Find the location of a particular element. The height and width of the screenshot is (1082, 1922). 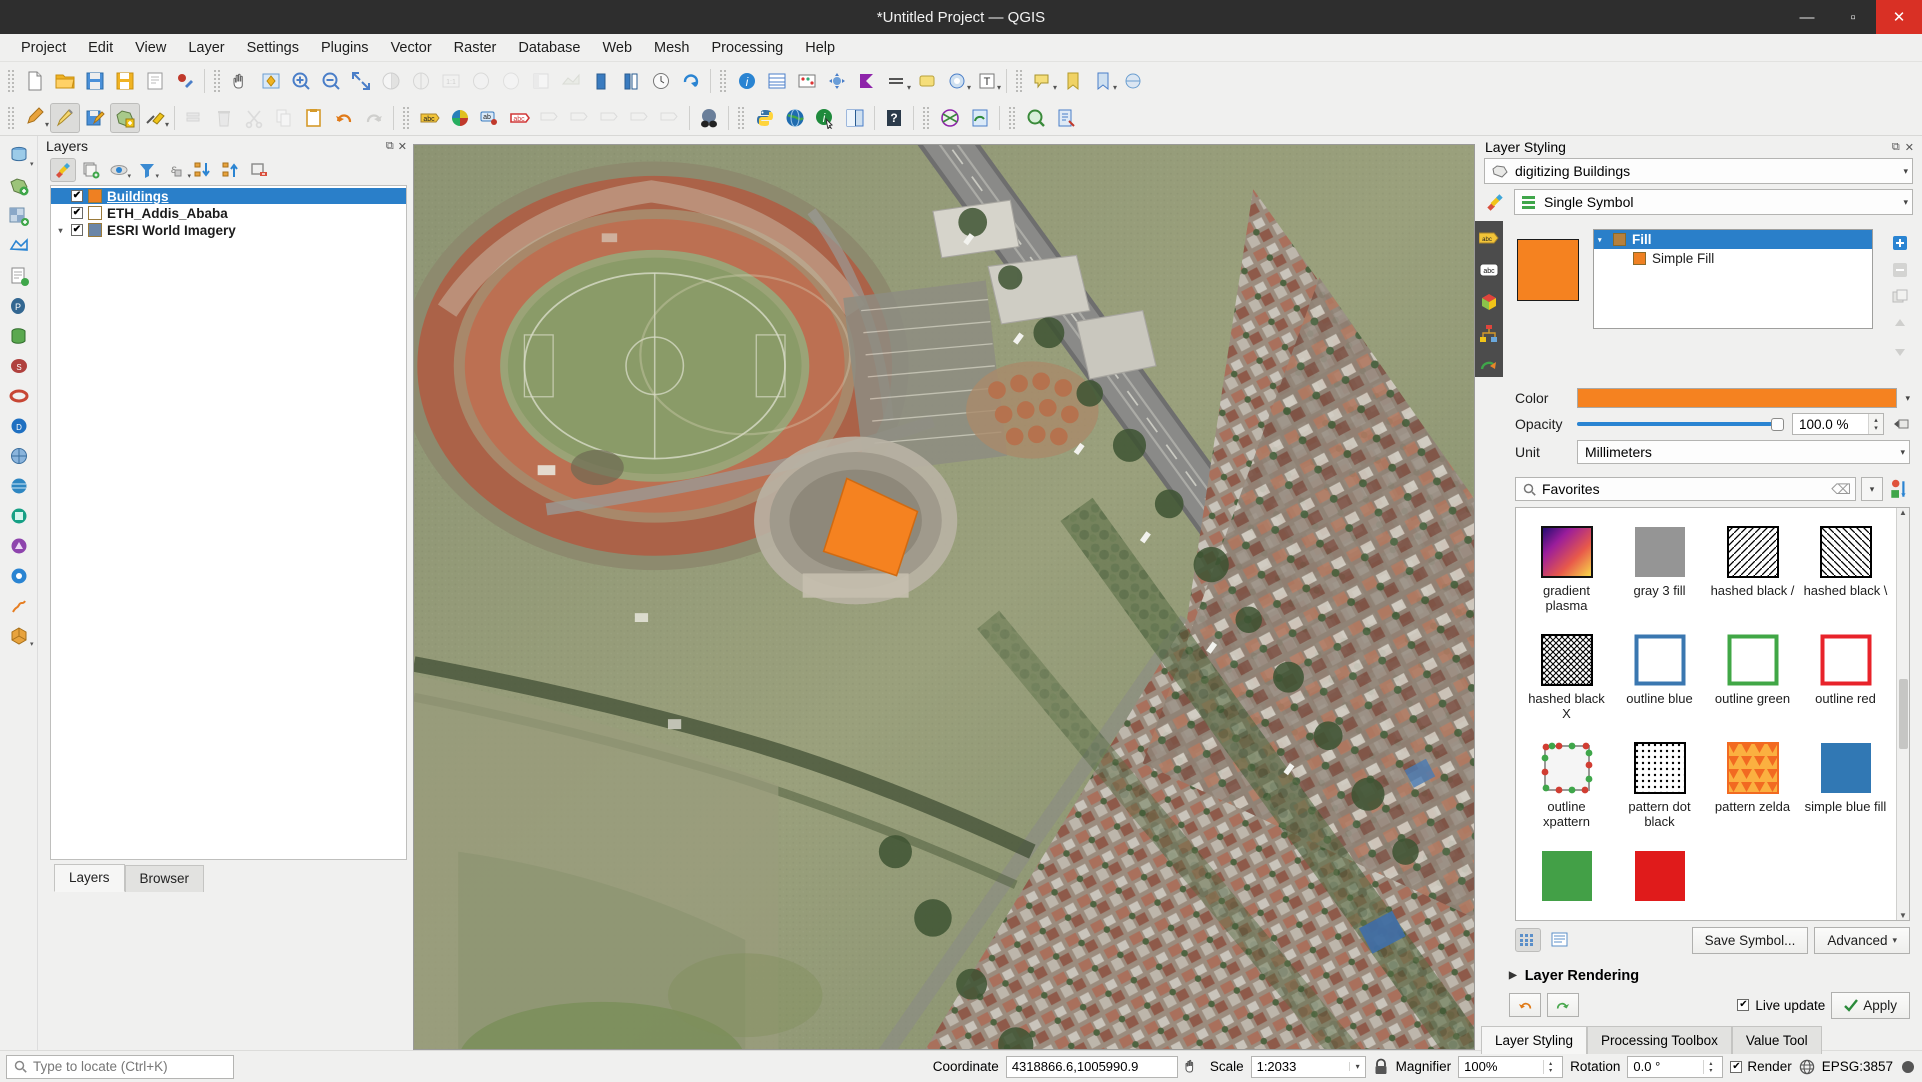

manage-map-themes-icon: ▾ is located at coordinates (119, 170).